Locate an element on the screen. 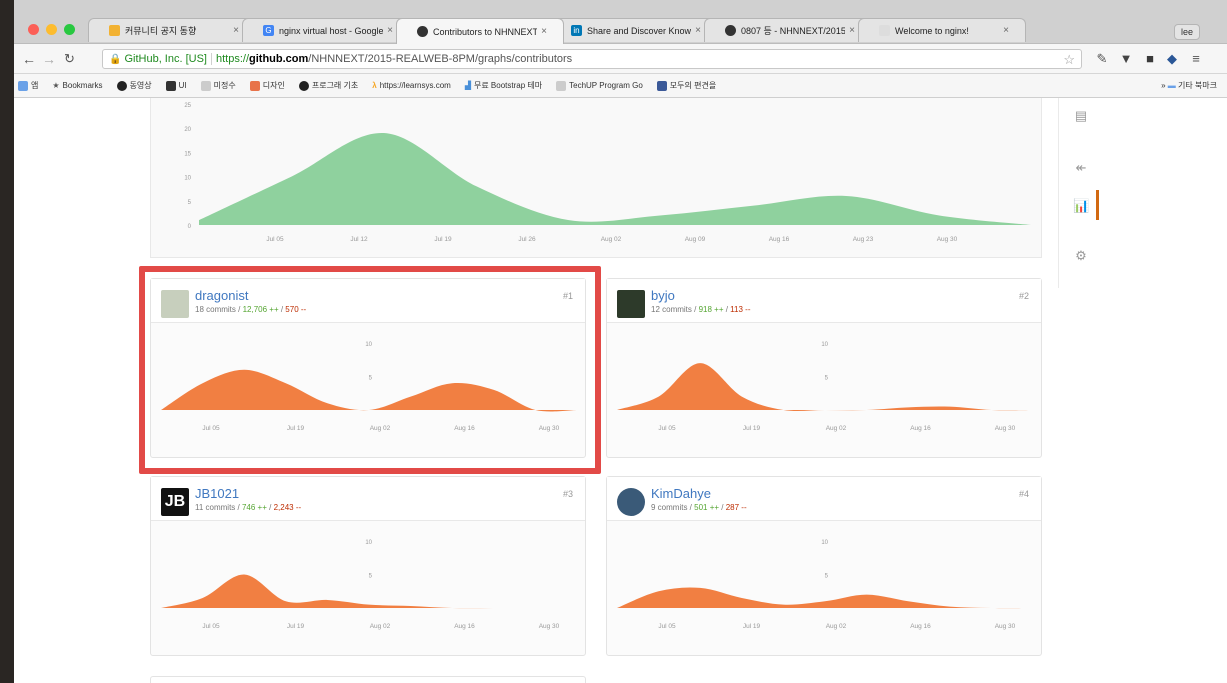 Image resolution: width=1227 pixels, height=683 pixels. lock-icon: 🔒 is located at coordinates (115, 59).